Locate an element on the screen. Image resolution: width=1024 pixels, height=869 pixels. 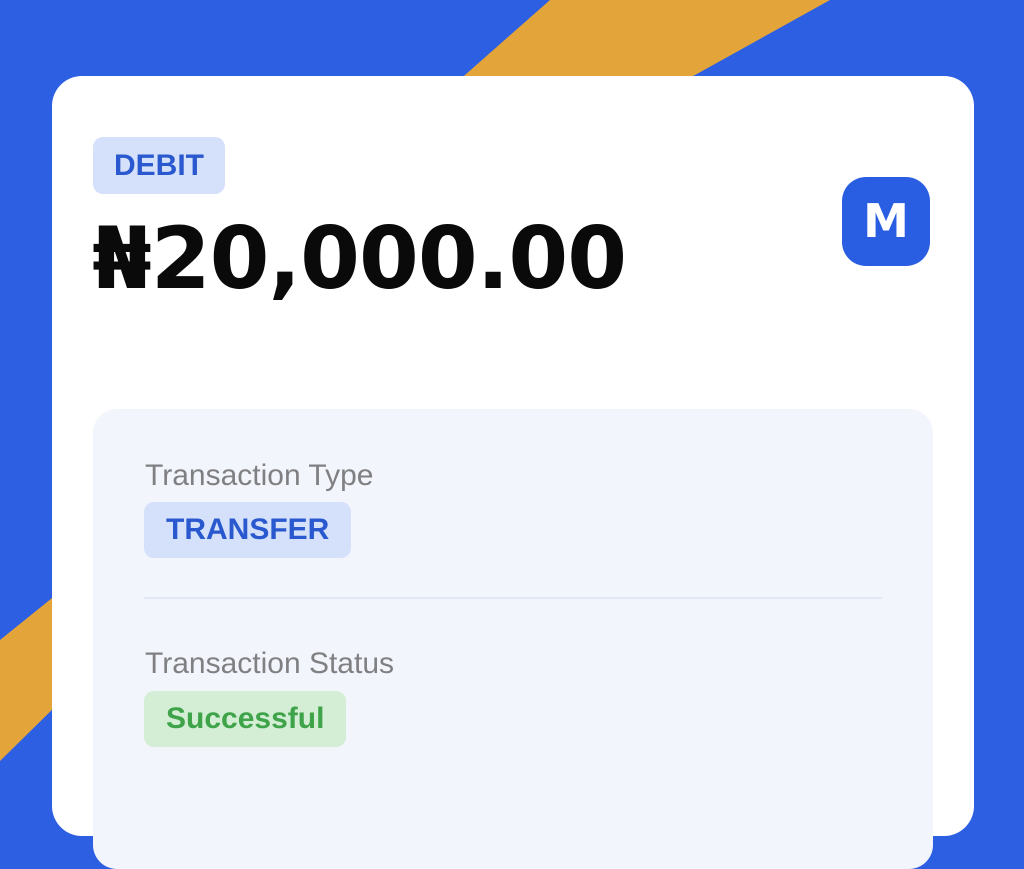
transaction-type-badge: TRANSFER is located at coordinates (248, 530).